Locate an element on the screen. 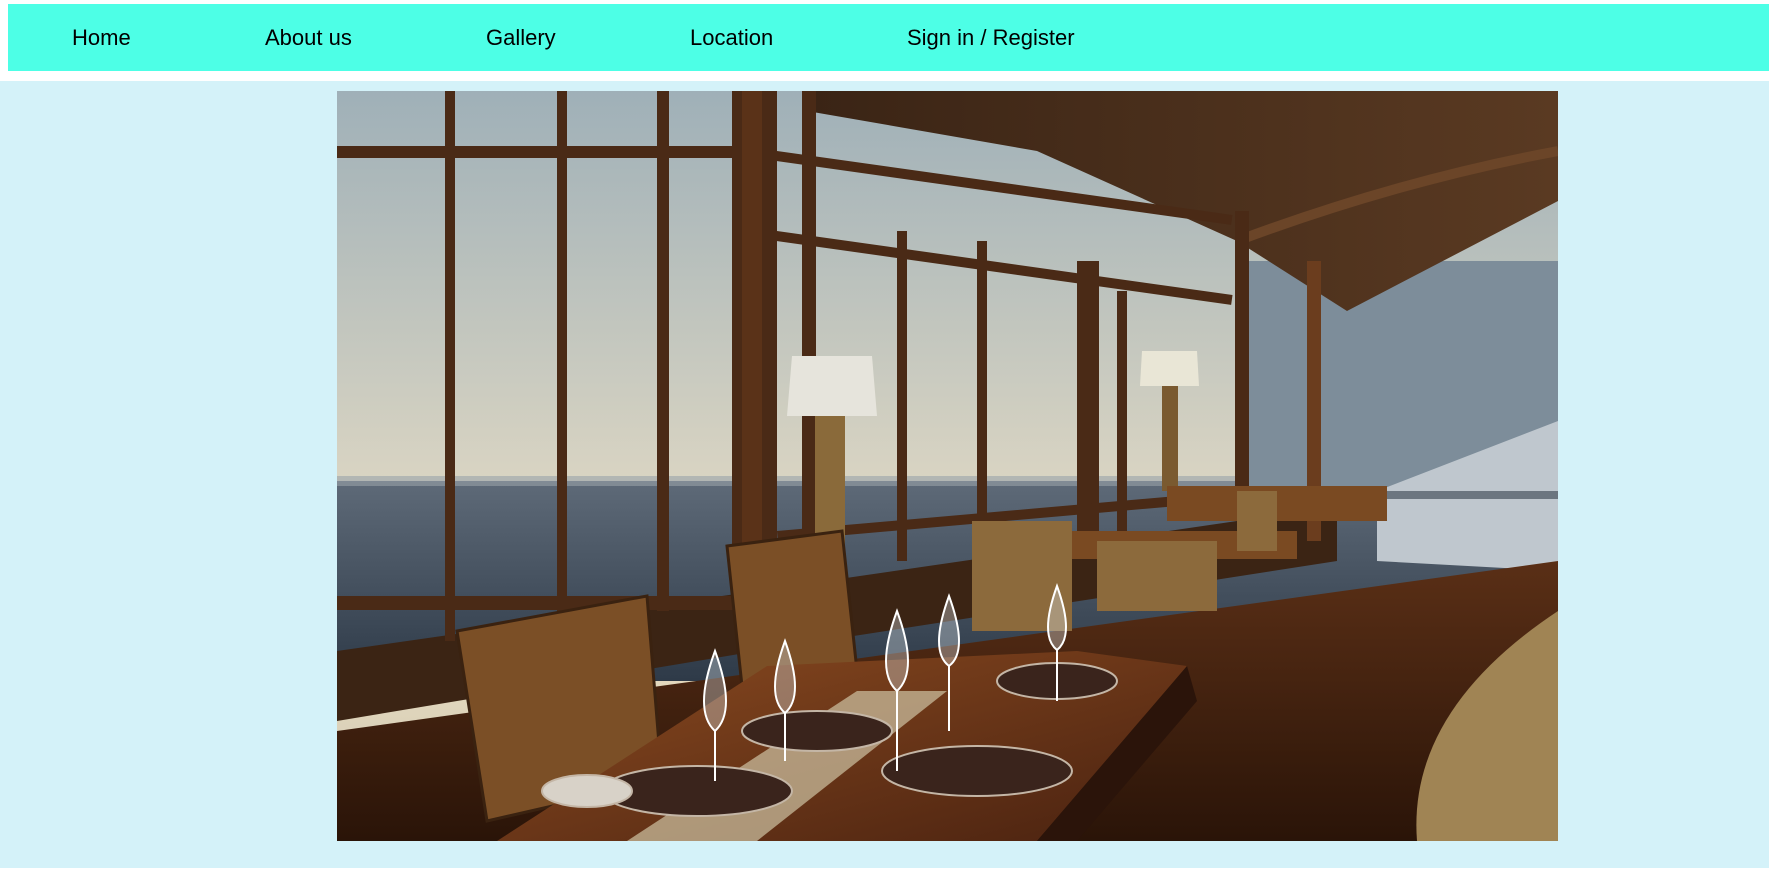 This screenshot has width=1769, height=870. nav-home-link: Home is located at coordinates (101, 37).